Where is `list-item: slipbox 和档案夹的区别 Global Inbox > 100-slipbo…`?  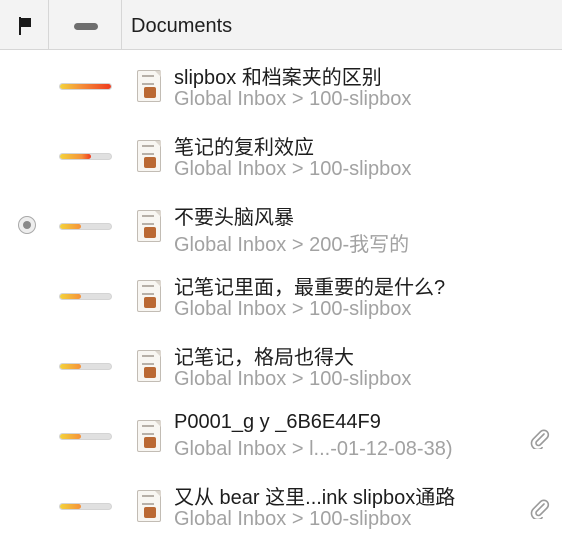
list-item: slipbox 和档案夹的区别 Global Inbox > 100-slipbo… is located at coordinates (281, 86).